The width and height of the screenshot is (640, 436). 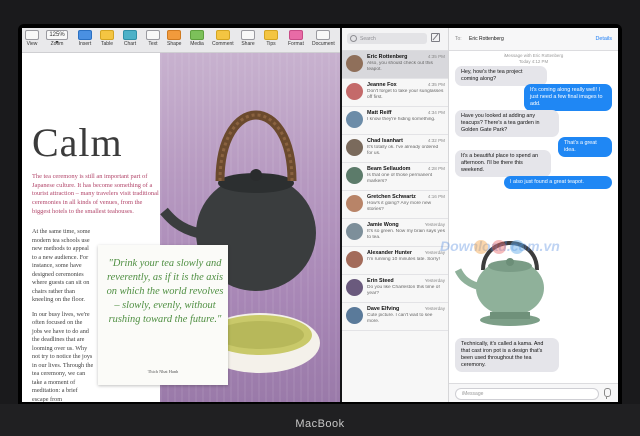 I want to click on contact-name: Jeanne Fox, so click(x=382, y=85).